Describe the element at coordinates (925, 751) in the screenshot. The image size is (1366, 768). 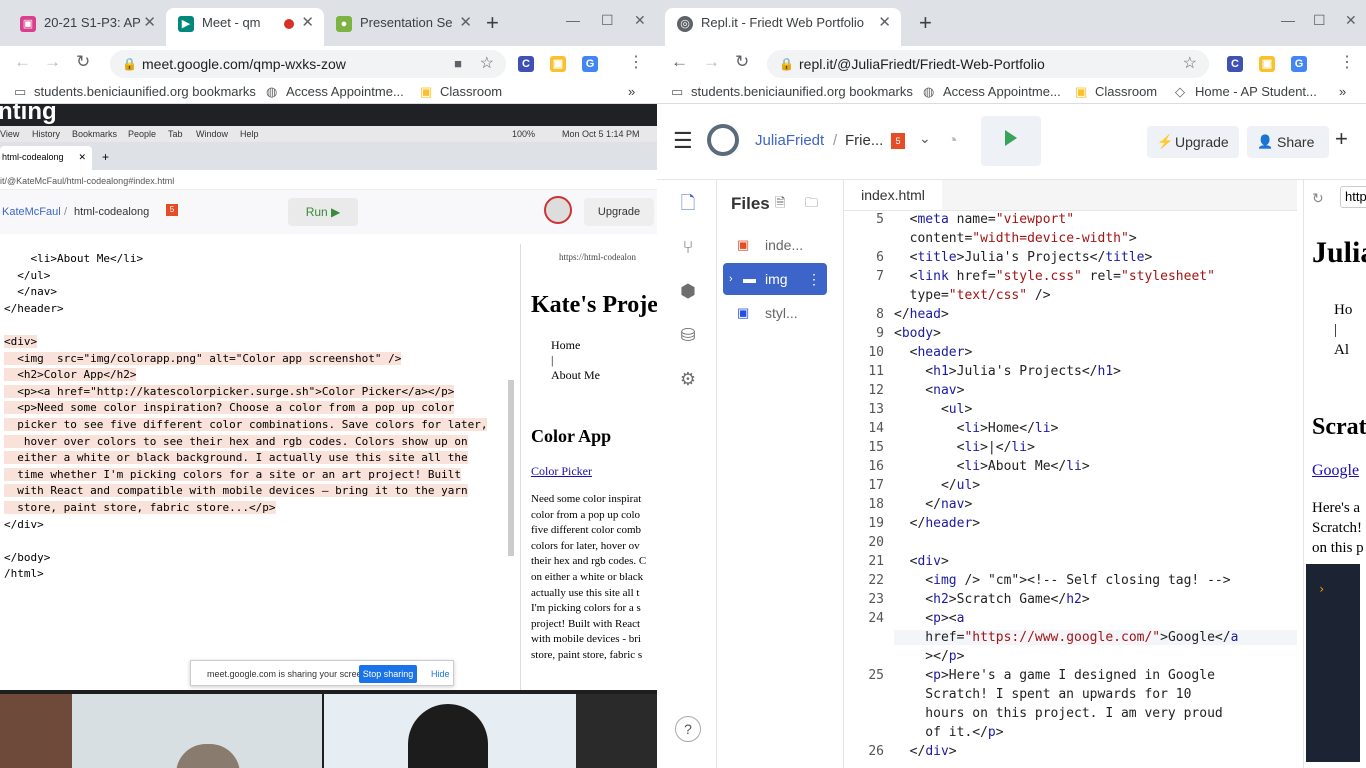
I see `code-line: </div>` at that location.